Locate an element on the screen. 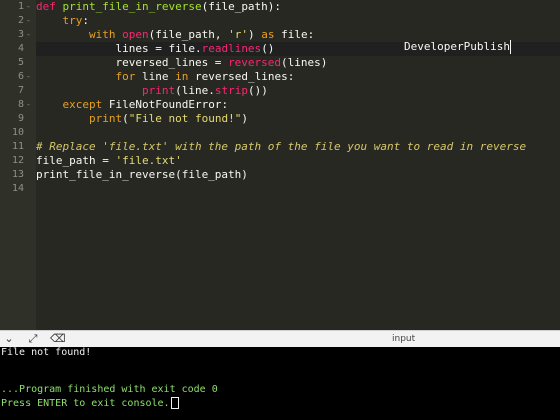 This screenshot has height=420, width=560. code-token: with is located at coordinates (105, 34).